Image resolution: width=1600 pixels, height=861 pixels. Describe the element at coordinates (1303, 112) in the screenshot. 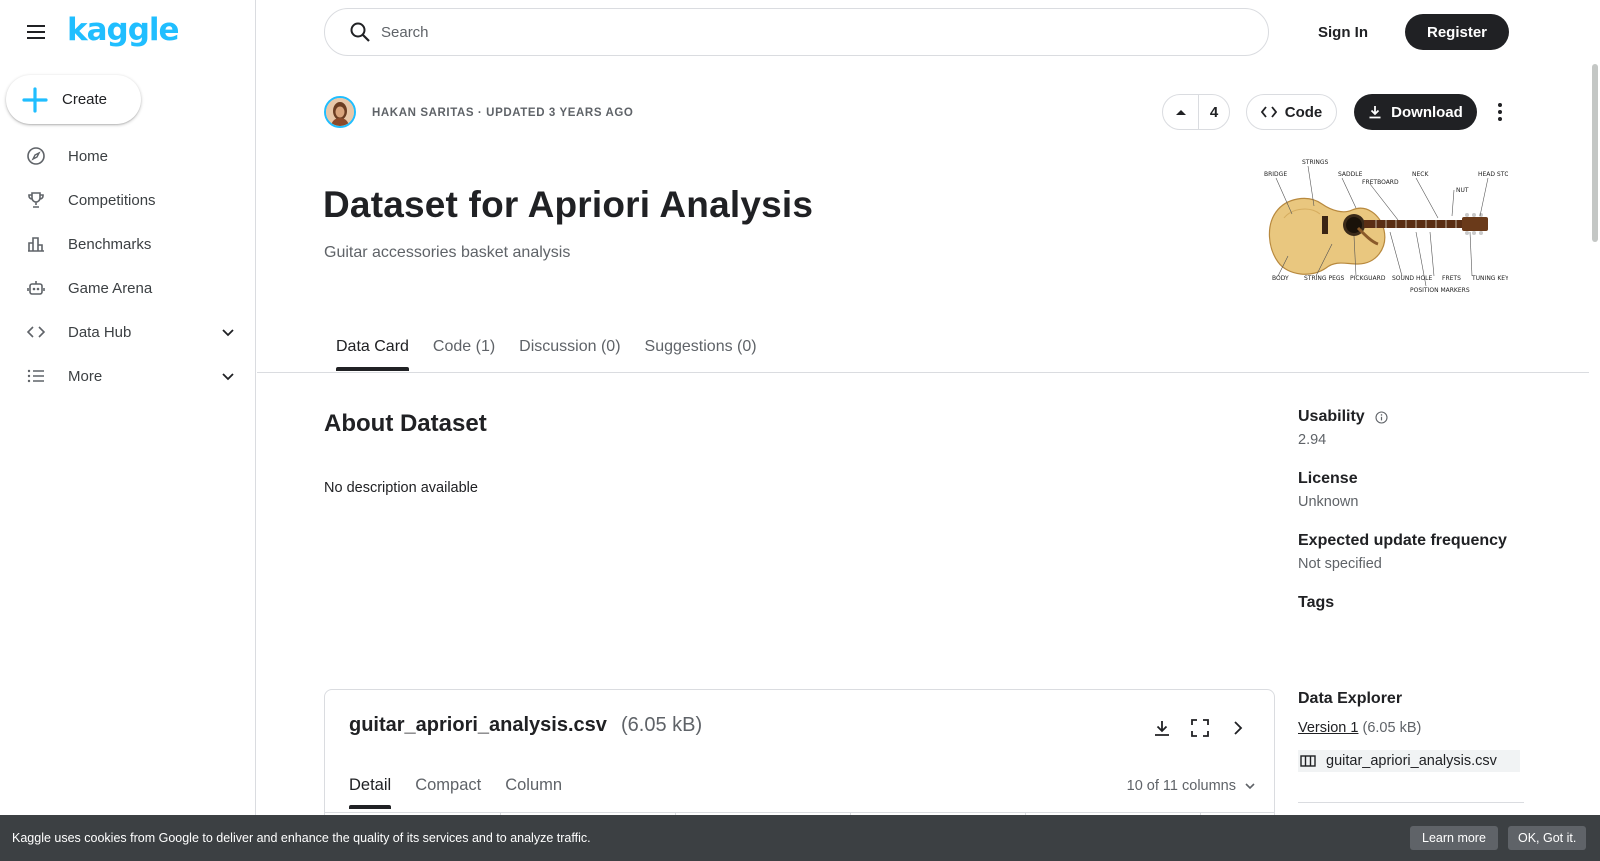

I see `code-button-label: Code` at that location.